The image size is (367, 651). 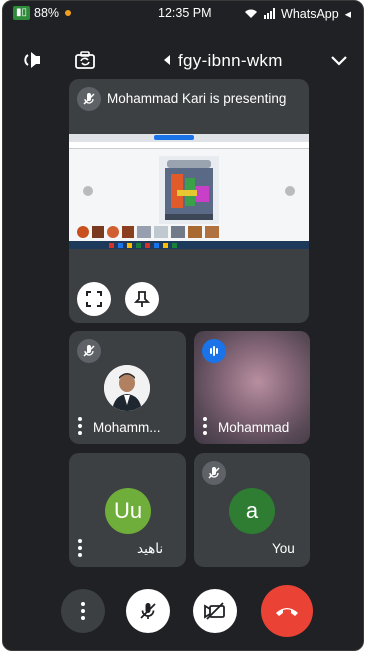 I want to click on end-call-icon, so click(x=287, y=612).